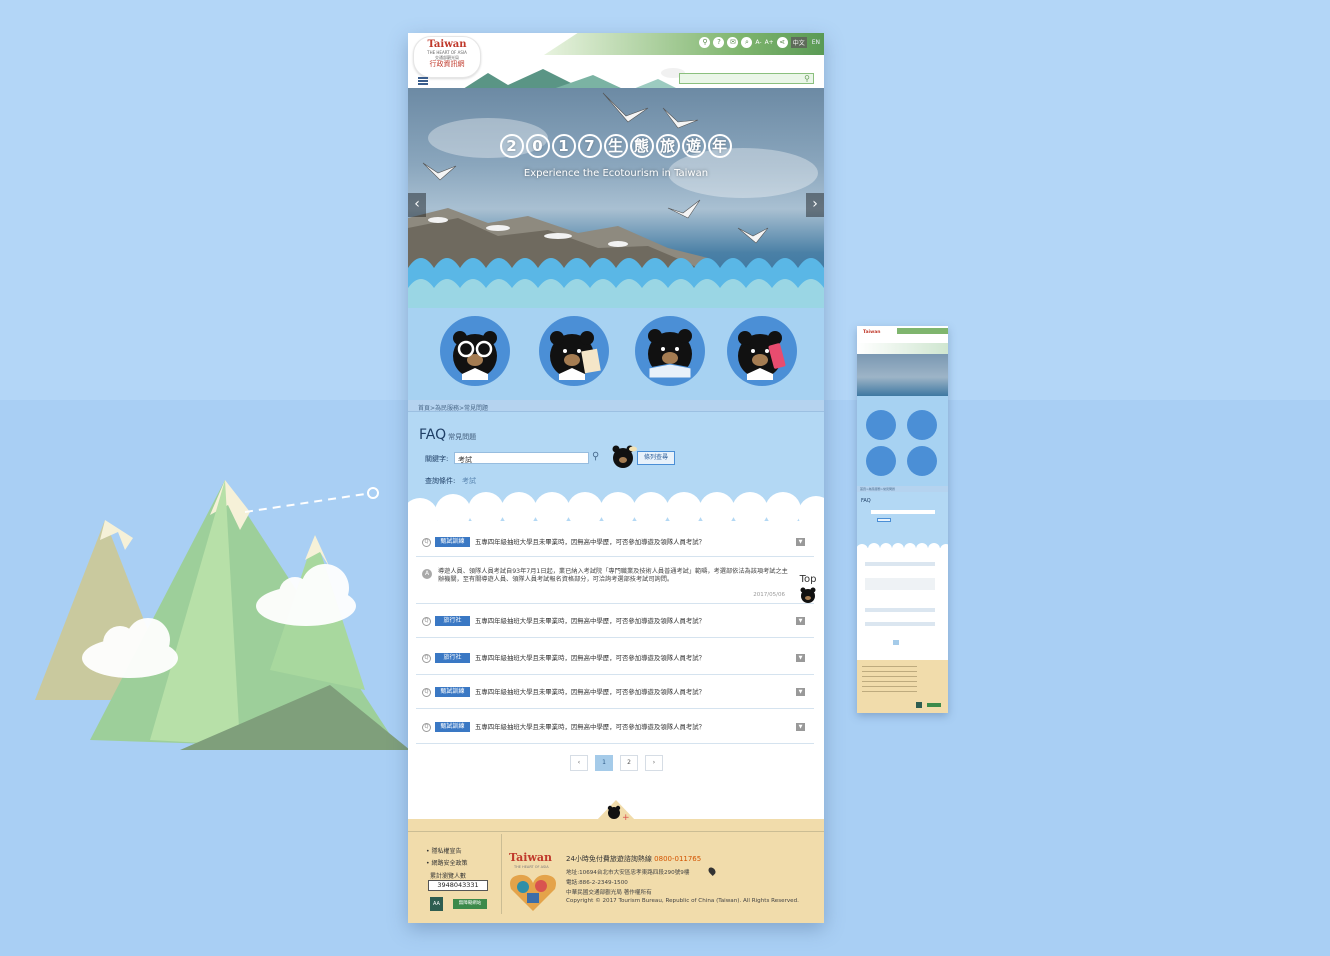  Describe the element at coordinates (884, 520) in the screenshot. I see `mobile-list-button` at that location.